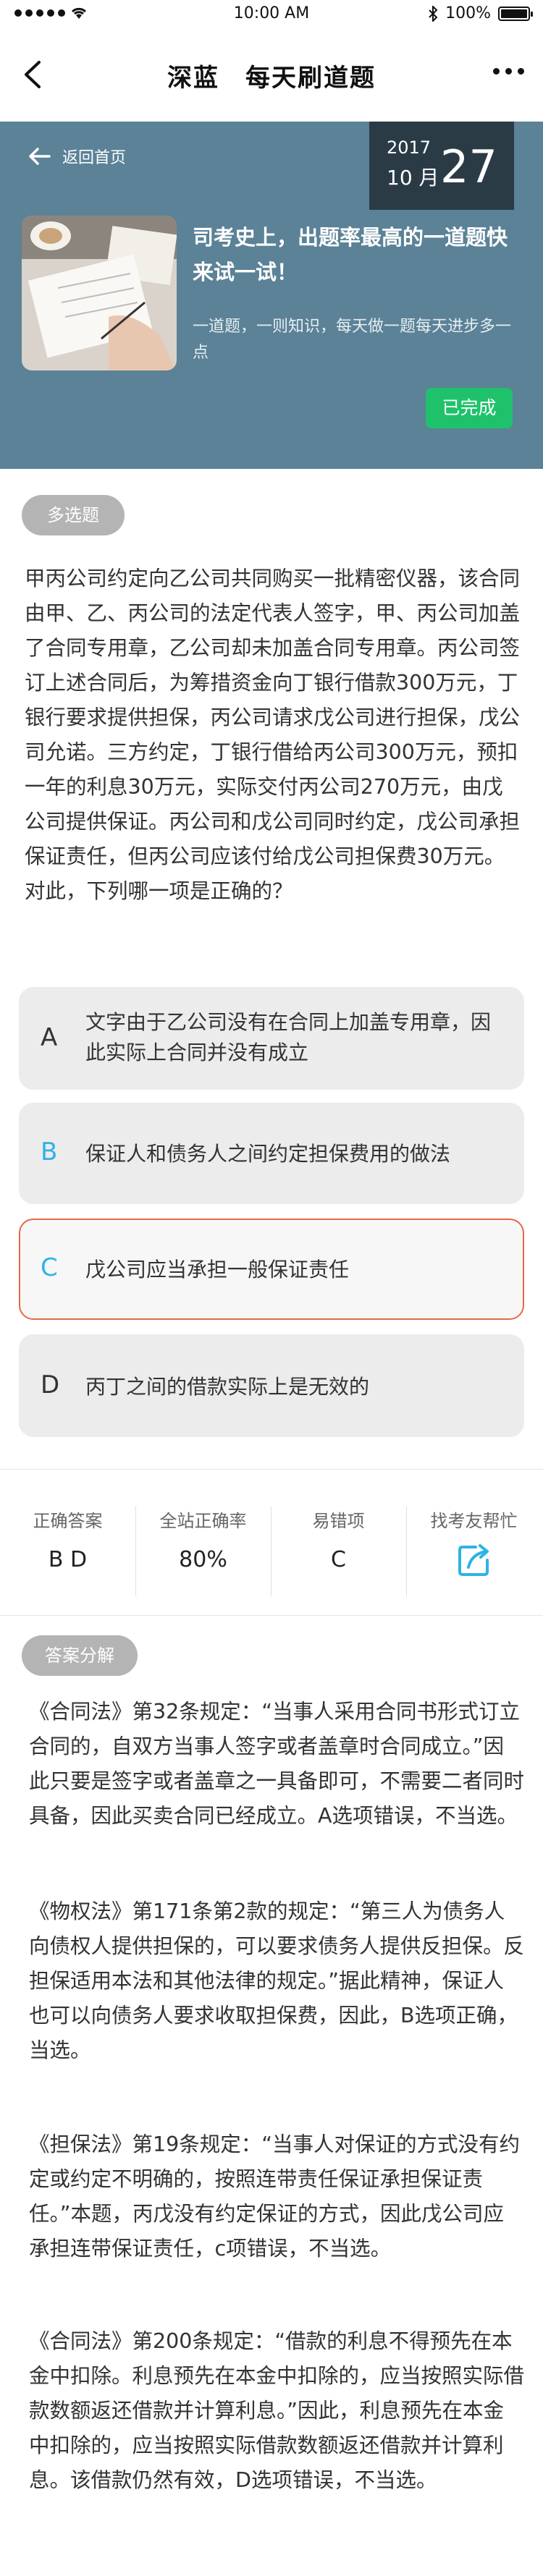 The height and width of the screenshot is (2576, 543). Describe the element at coordinates (473, 1560) in the screenshot. I see `share-icon` at that location.